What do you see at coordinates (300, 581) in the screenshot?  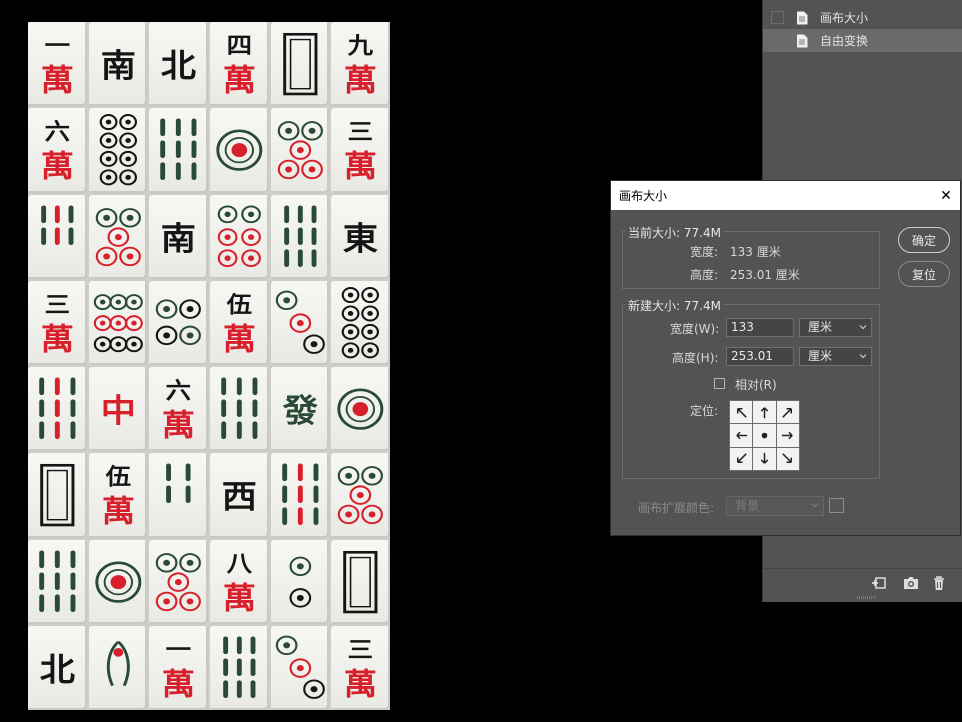 I see `mahjong-tile-2-dots` at bounding box center [300, 581].